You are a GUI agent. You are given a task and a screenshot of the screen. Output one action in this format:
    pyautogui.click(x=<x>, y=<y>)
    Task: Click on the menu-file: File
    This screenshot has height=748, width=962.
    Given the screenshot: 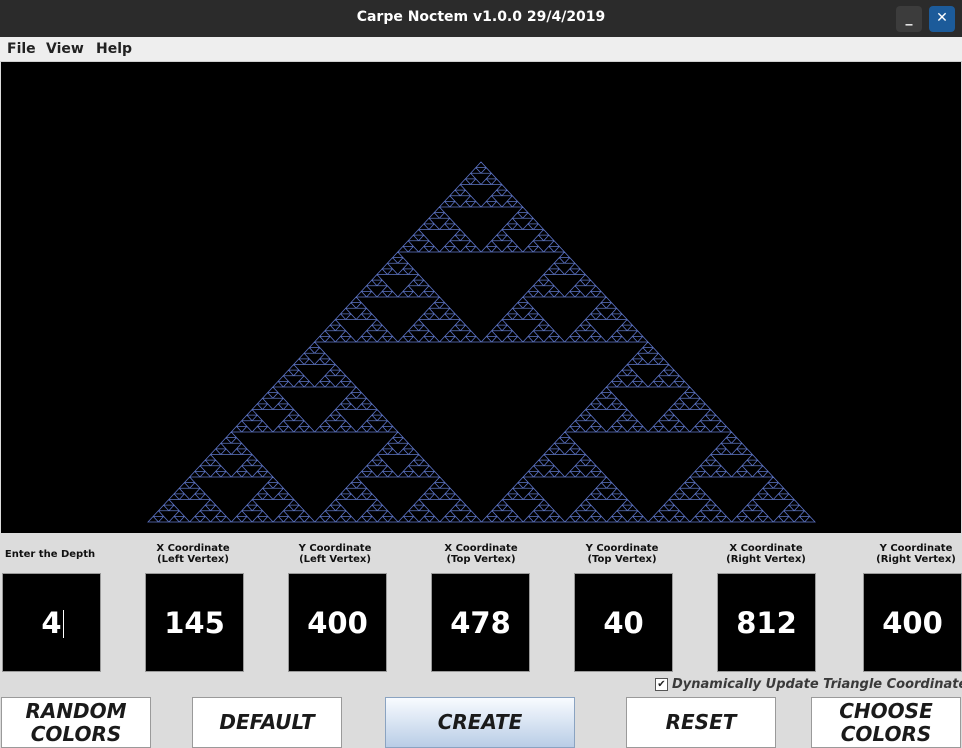 What is the action you would take?
    pyautogui.click(x=21, y=49)
    